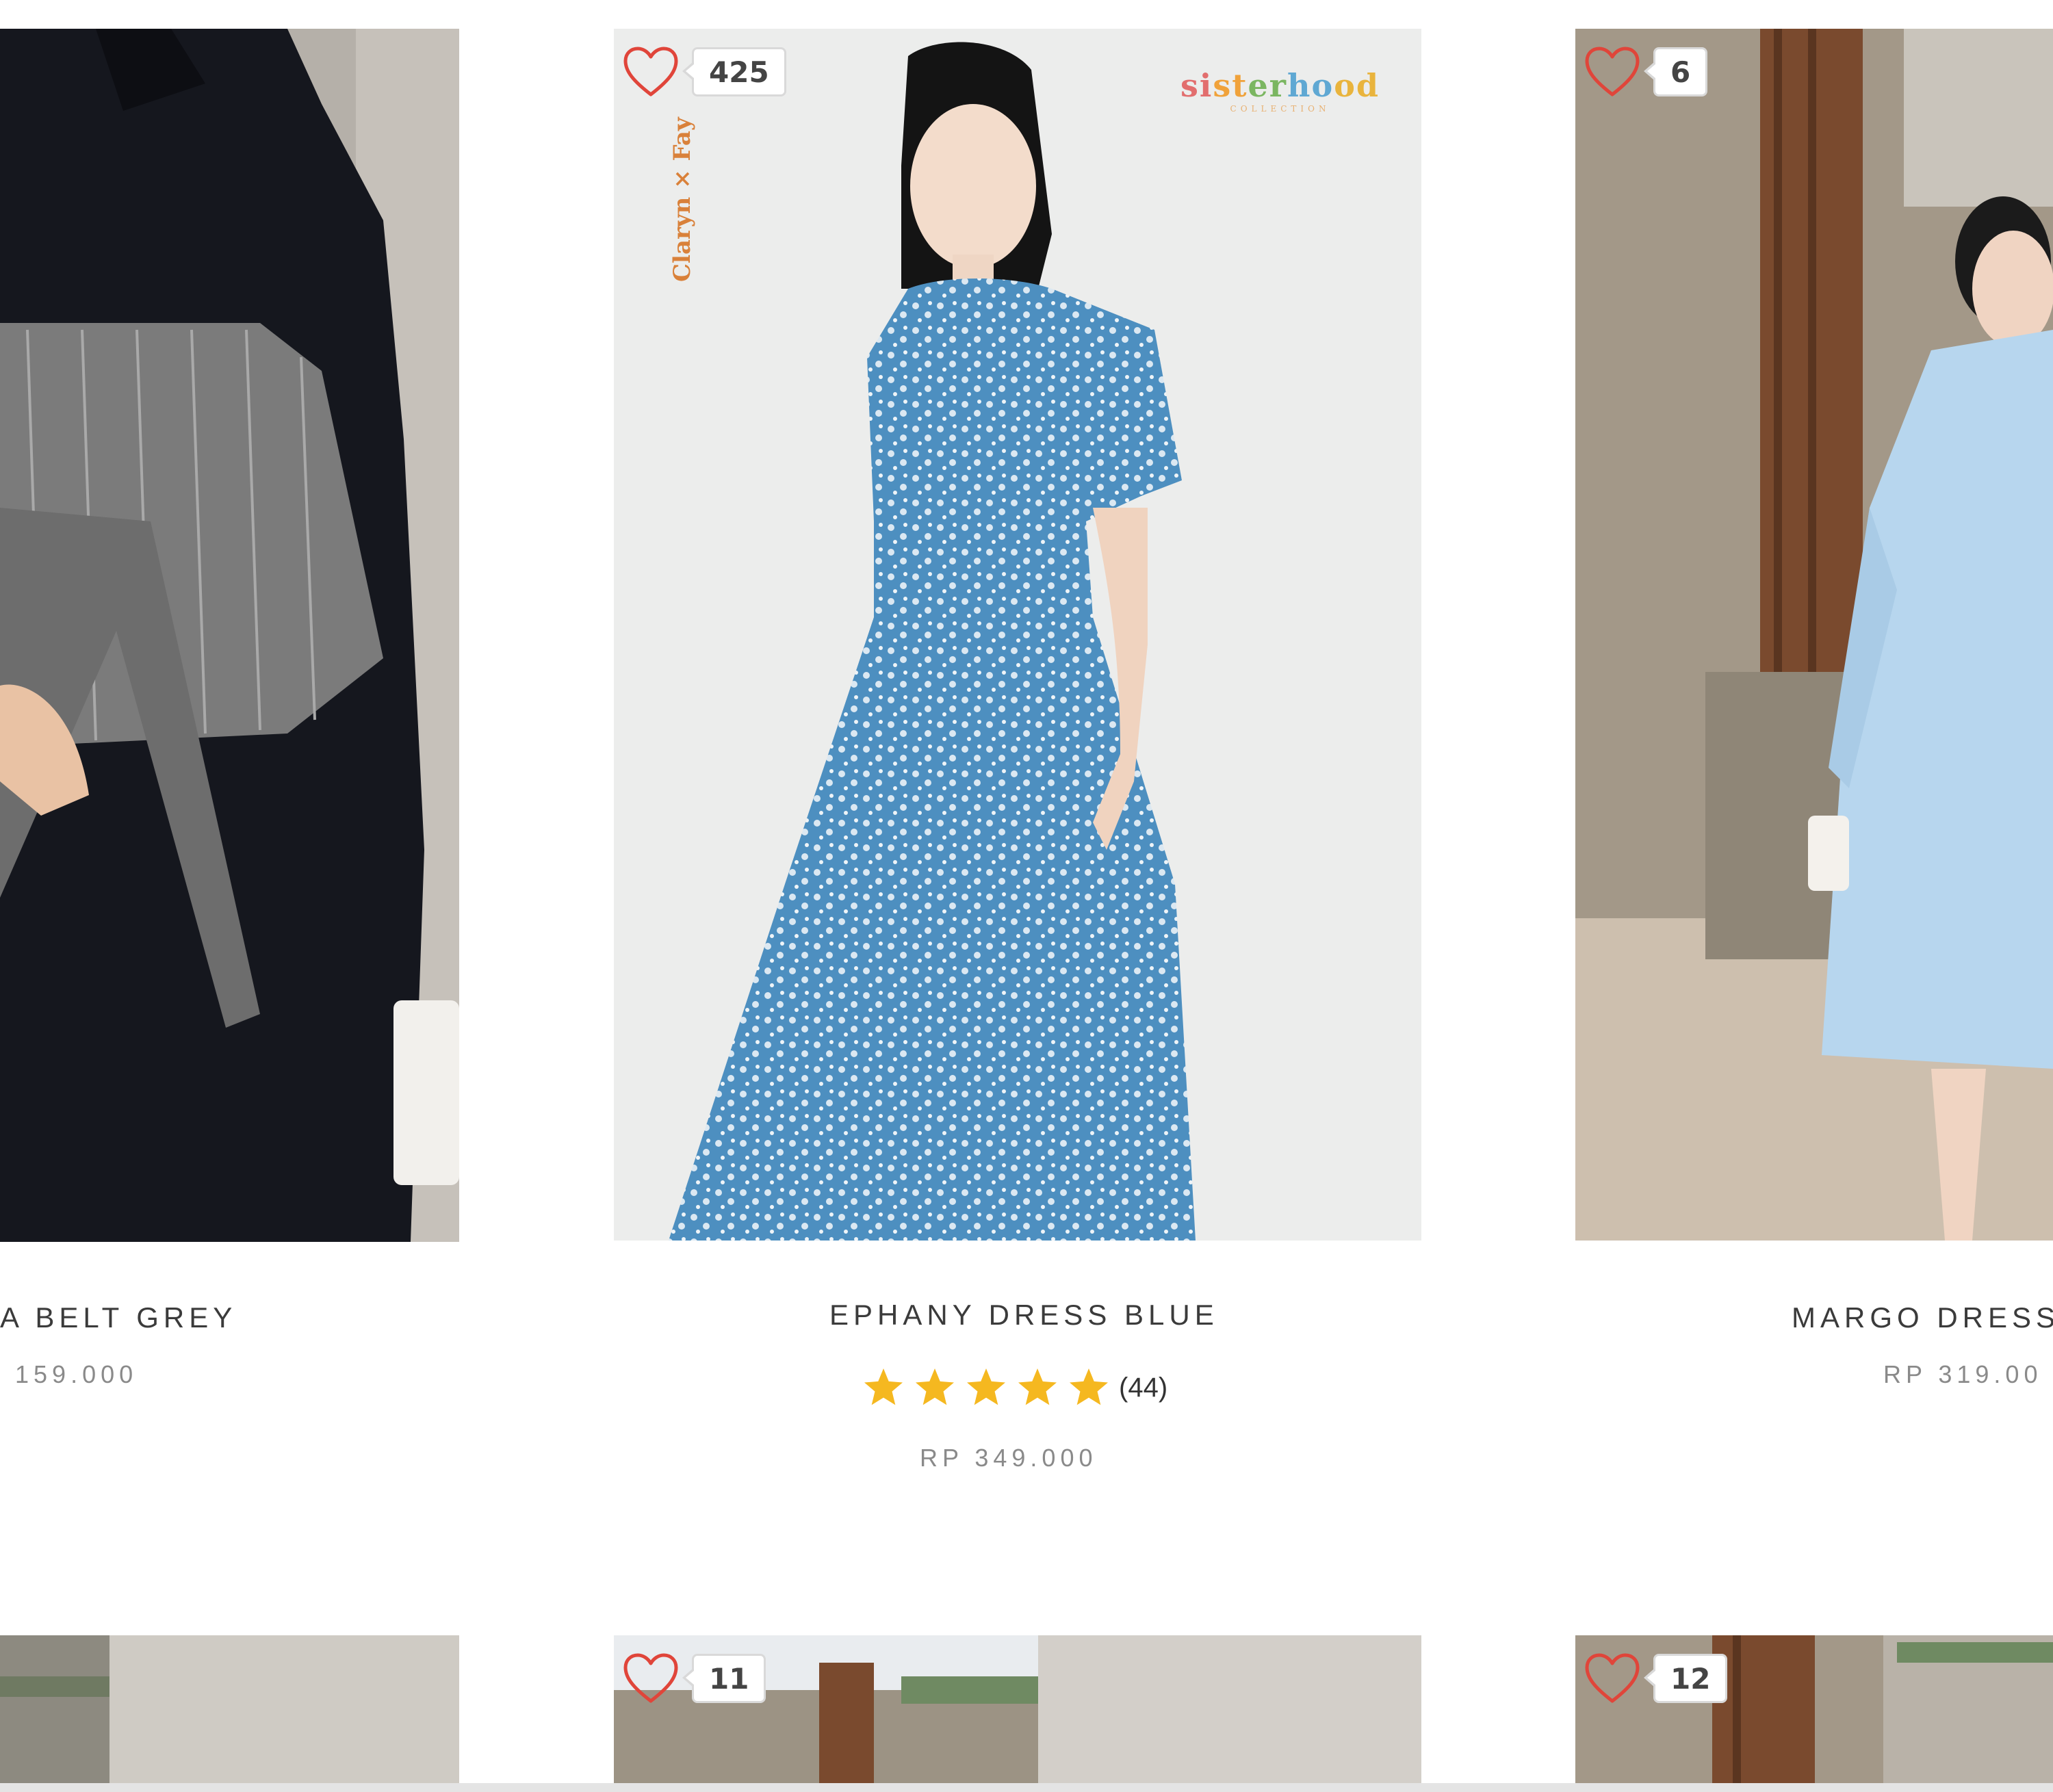 This screenshot has height=1792, width=2053. Describe the element at coordinates (1280, 85) in the screenshot. I see `brand-logo-text: sisterhood` at that location.